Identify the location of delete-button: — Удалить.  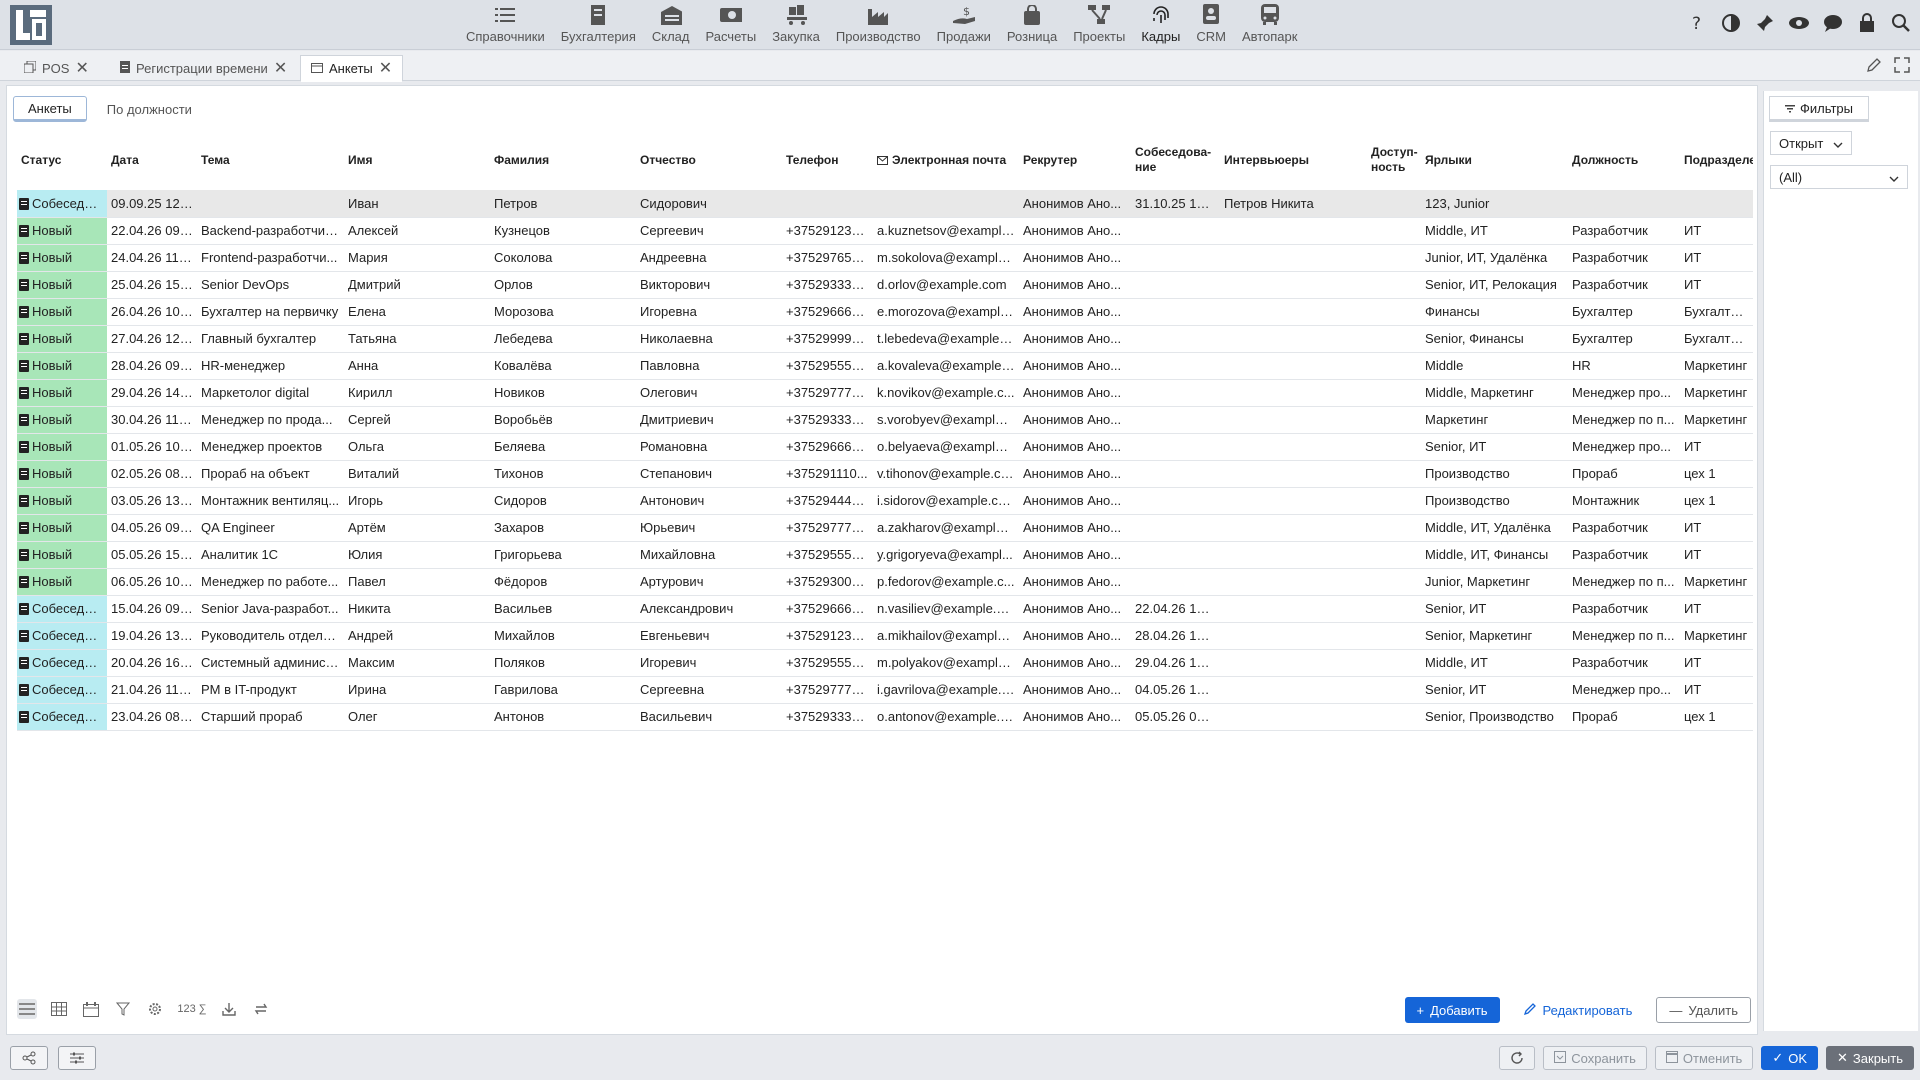
(1703, 1010).